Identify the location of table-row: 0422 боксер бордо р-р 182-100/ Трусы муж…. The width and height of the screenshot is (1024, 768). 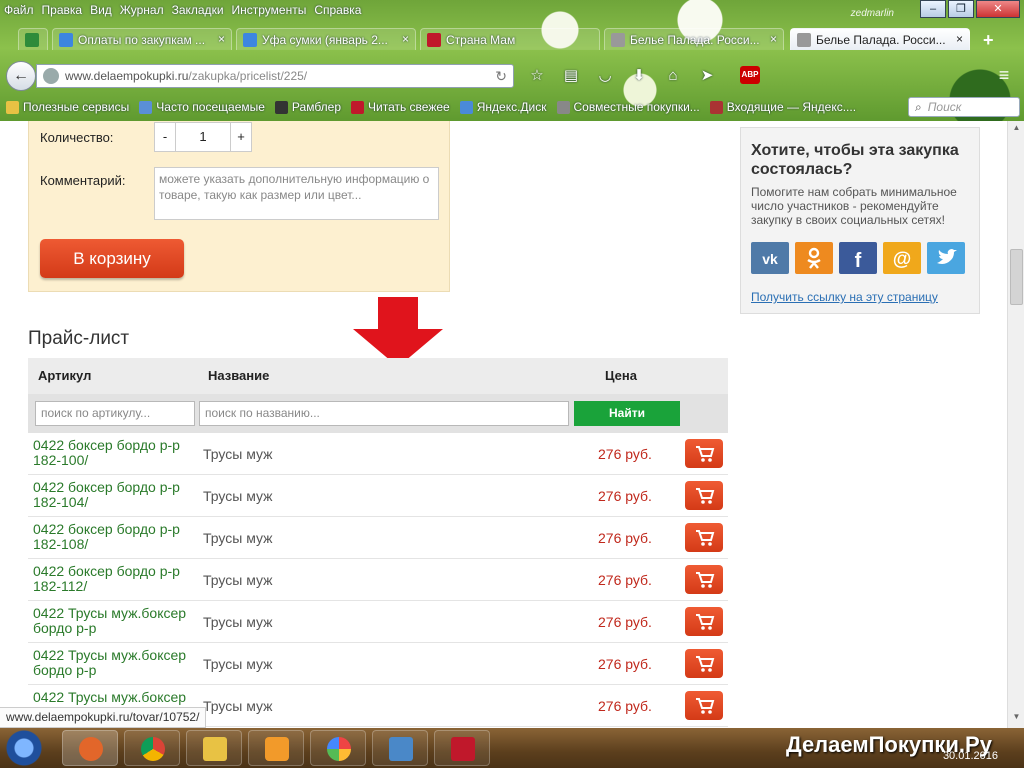
(378, 454).